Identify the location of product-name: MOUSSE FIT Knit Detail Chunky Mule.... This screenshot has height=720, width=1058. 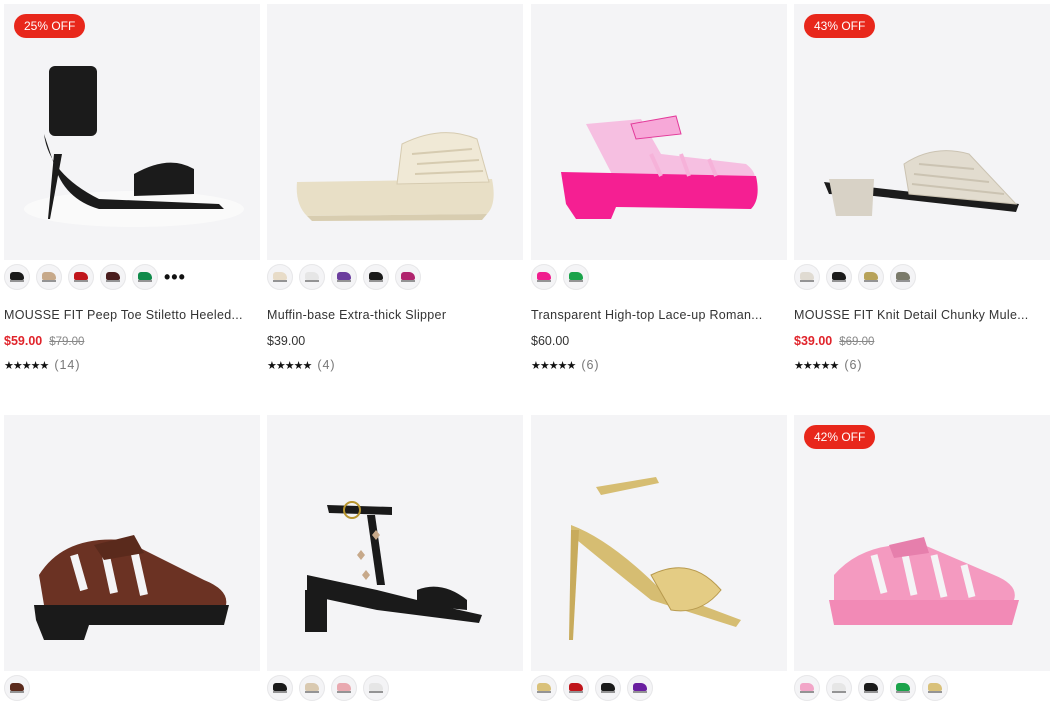
(922, 315).